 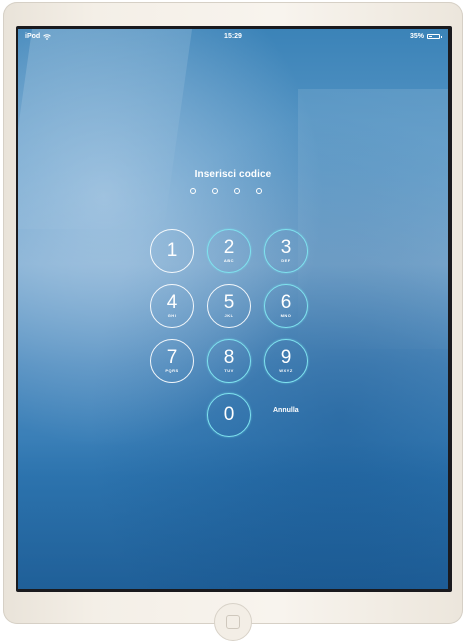 I want to click on home-button-square, so click(x=233, y=622).